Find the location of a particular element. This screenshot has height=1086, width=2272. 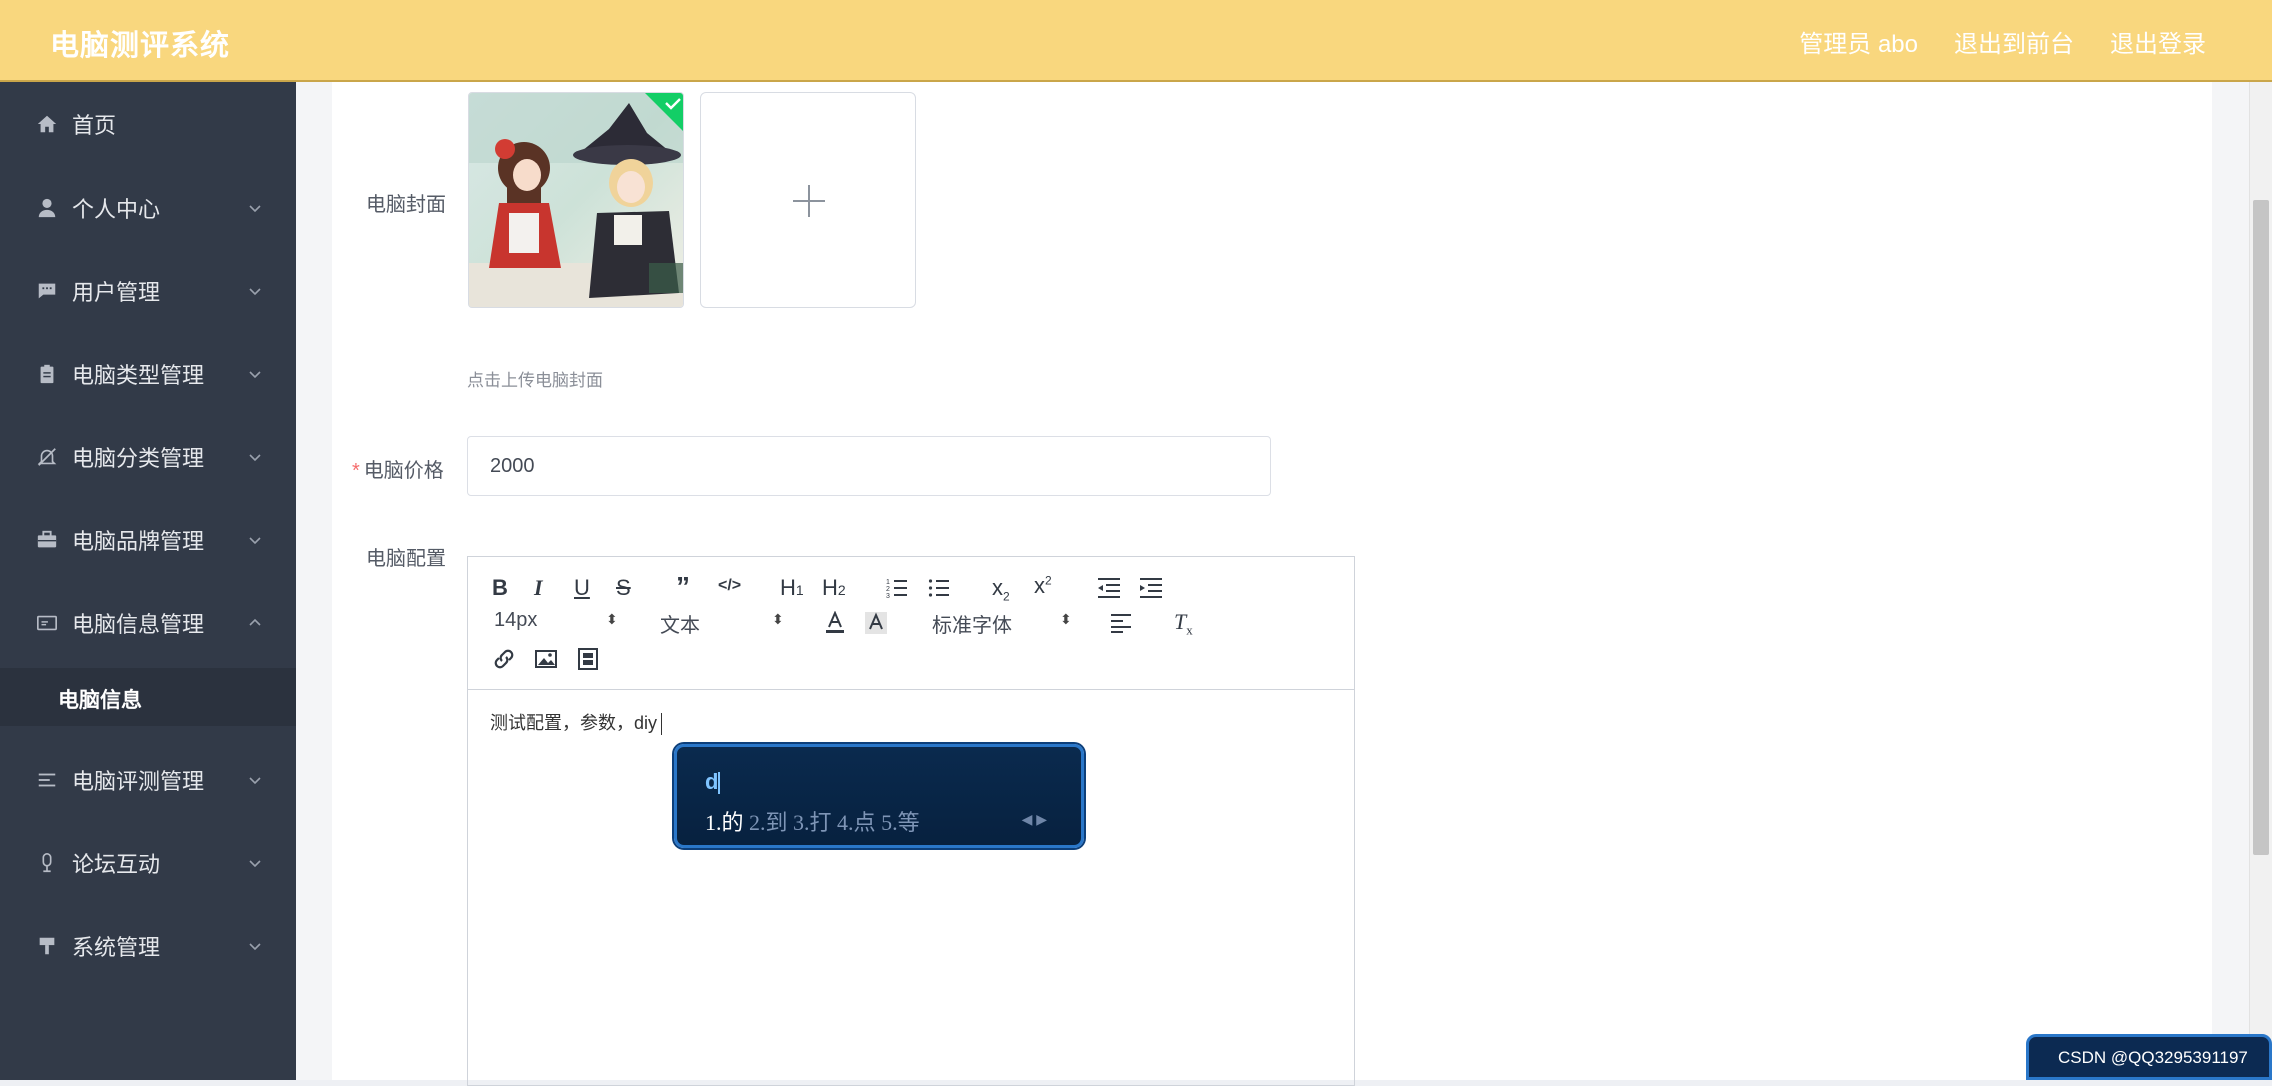

font-color-icon is located at coordinates (835, 623).